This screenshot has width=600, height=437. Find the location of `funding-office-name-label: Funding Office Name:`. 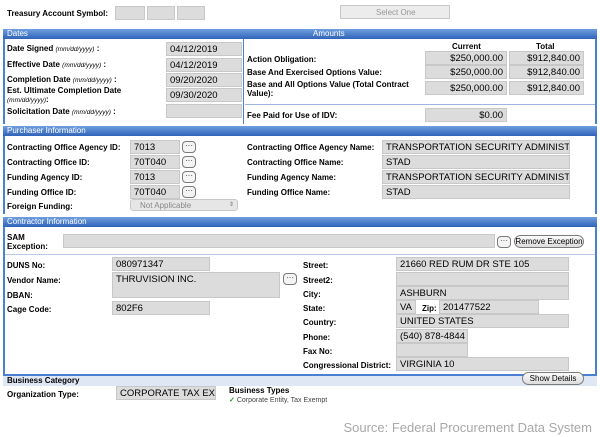

funding-office-name-label: Funding Office Name: is located at coordinates (289, 192).